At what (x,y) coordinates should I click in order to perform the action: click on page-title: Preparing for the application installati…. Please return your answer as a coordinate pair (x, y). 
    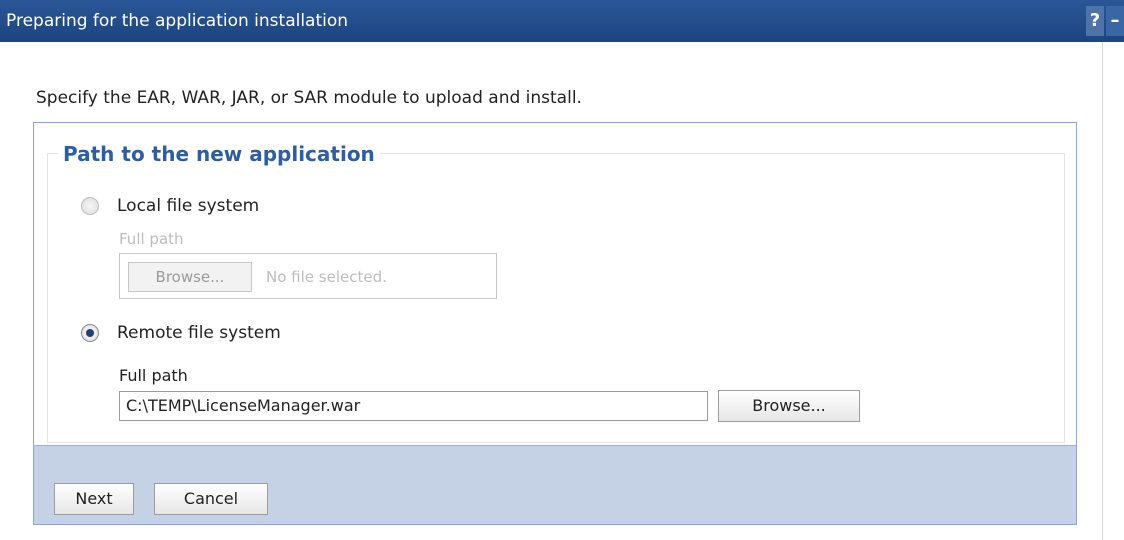
    Looking at the image, I should click on (177, 21).